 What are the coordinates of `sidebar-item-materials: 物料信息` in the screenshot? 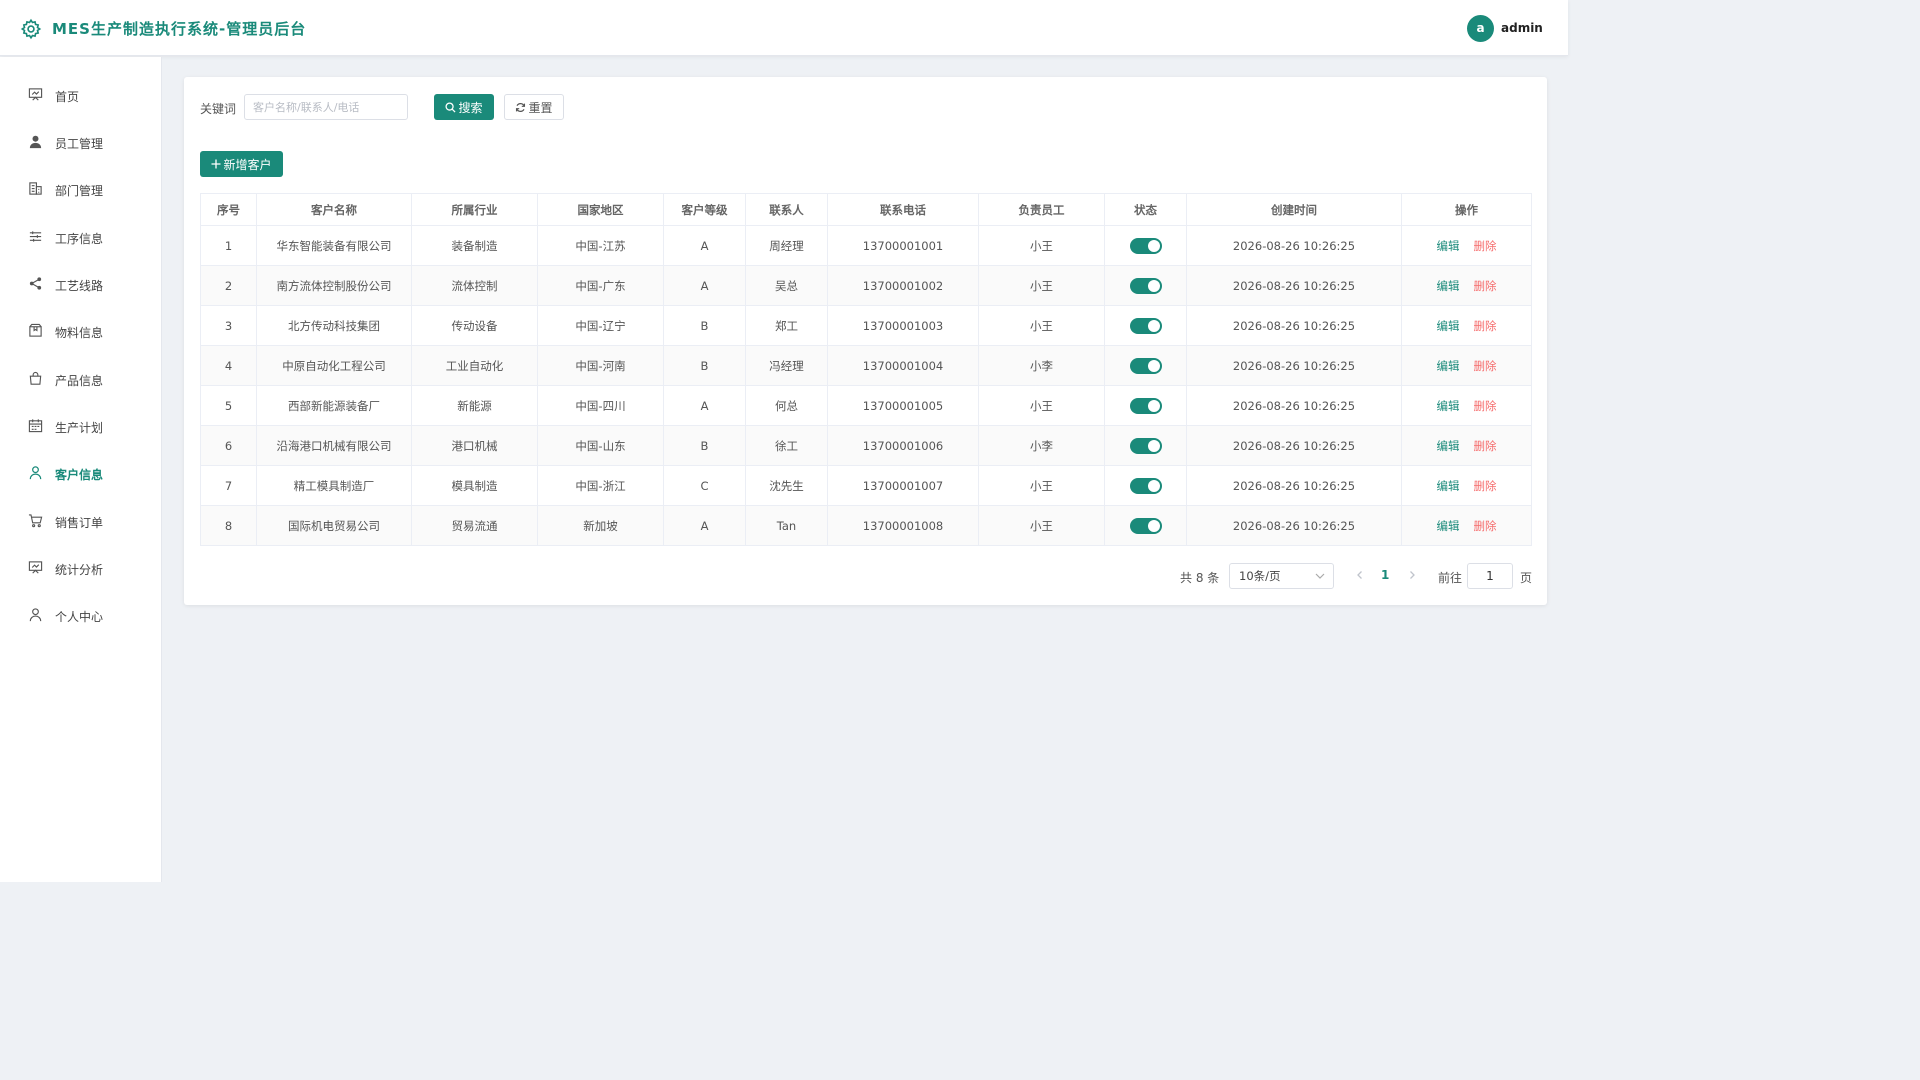 It's located at (81, 331).